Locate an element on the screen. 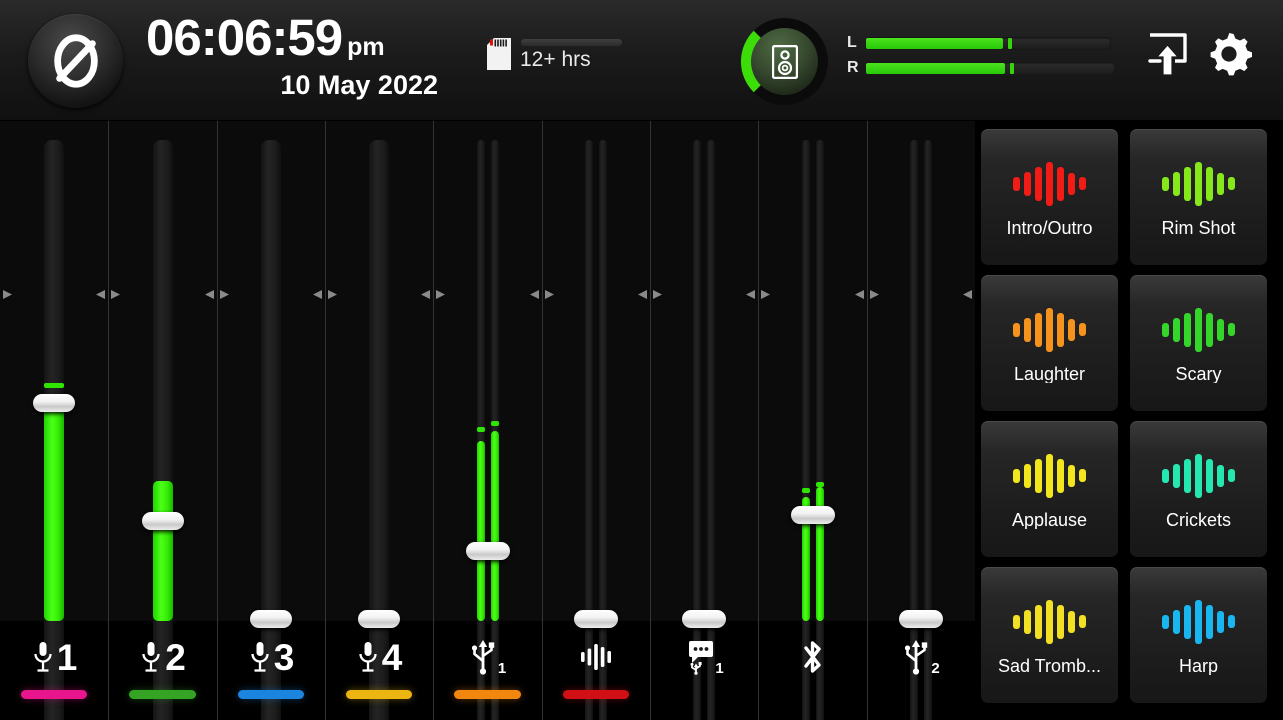  speaker-icon is located at coordinates (784, 61).